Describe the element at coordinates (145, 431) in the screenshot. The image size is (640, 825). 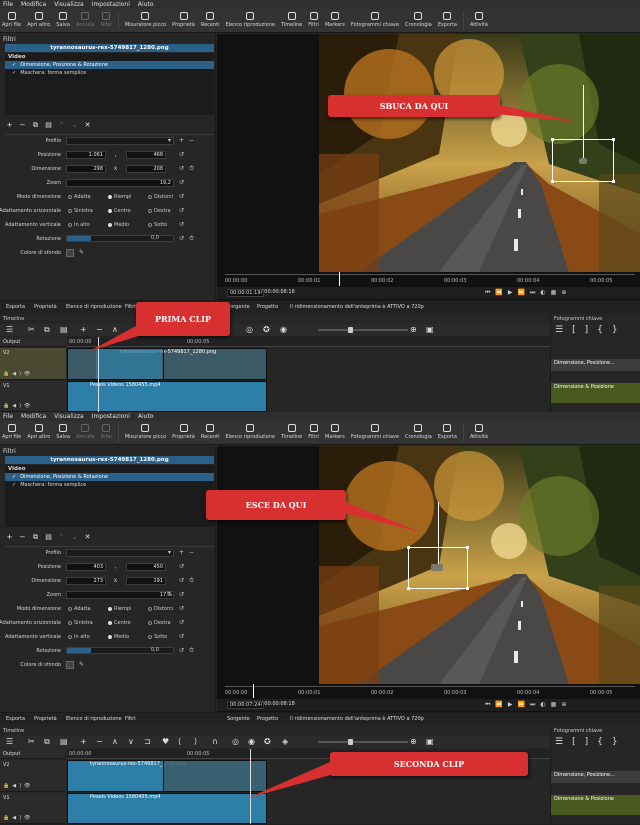
I see `peak-meter-toolbar-button: Misuratore picco` at that location.